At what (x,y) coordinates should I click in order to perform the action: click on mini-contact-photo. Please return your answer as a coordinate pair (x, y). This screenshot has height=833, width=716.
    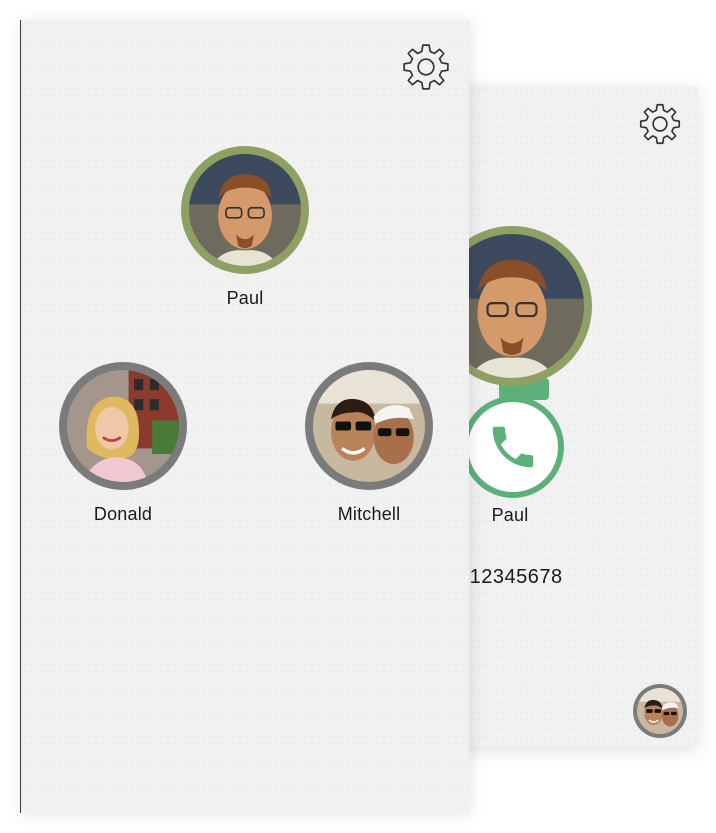
    Looking at the image, I should click on (660, 711).